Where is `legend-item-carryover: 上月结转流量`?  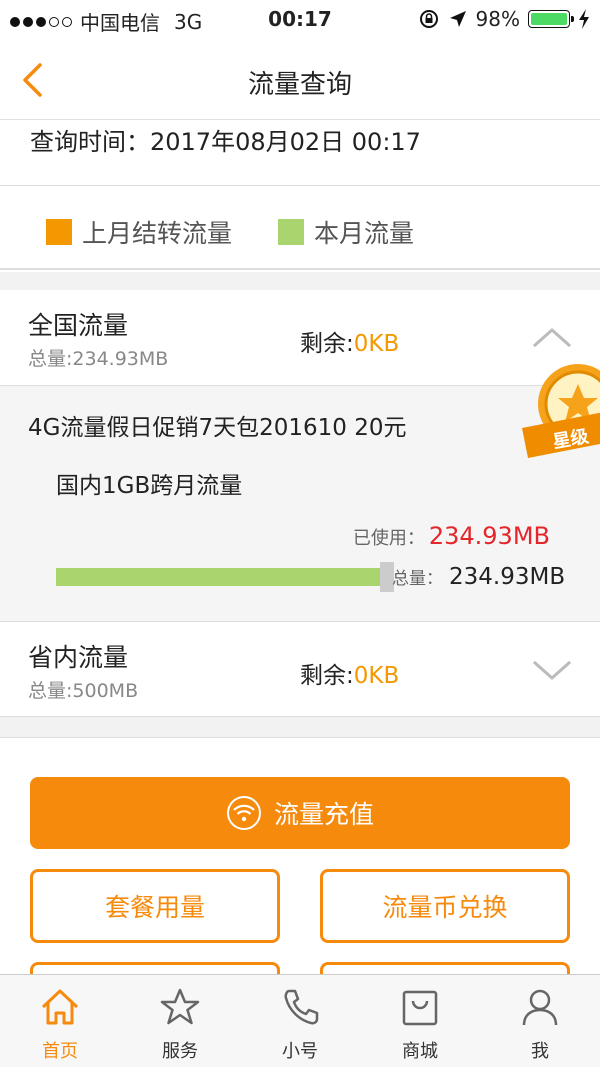 legend-item-carryover: 上月结转流量 is located at coordinates (139, 232).